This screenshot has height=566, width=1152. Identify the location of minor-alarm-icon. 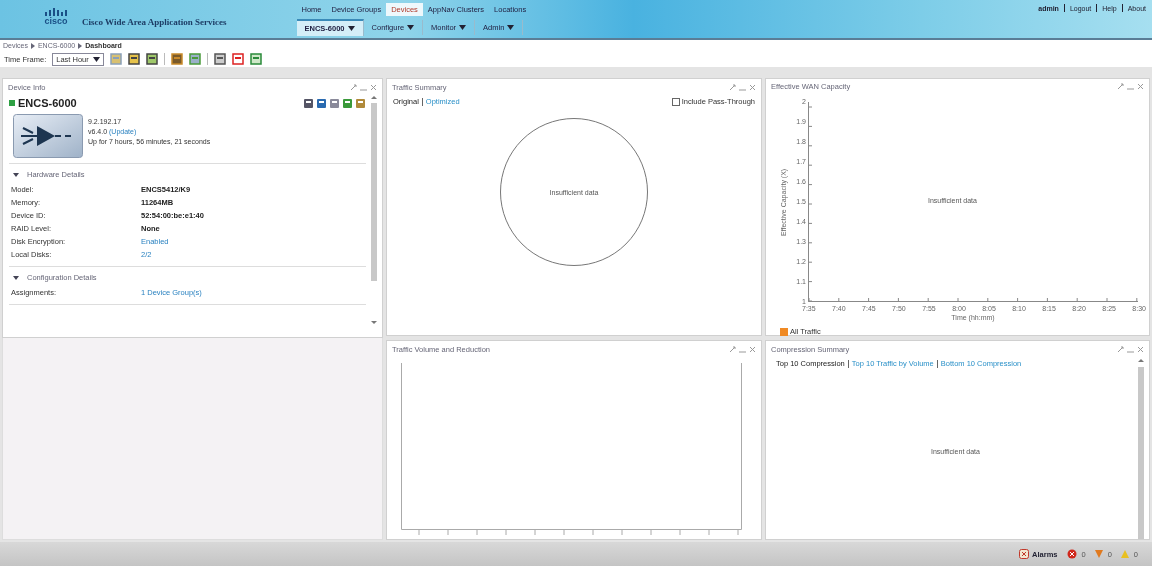
(1124, 554).